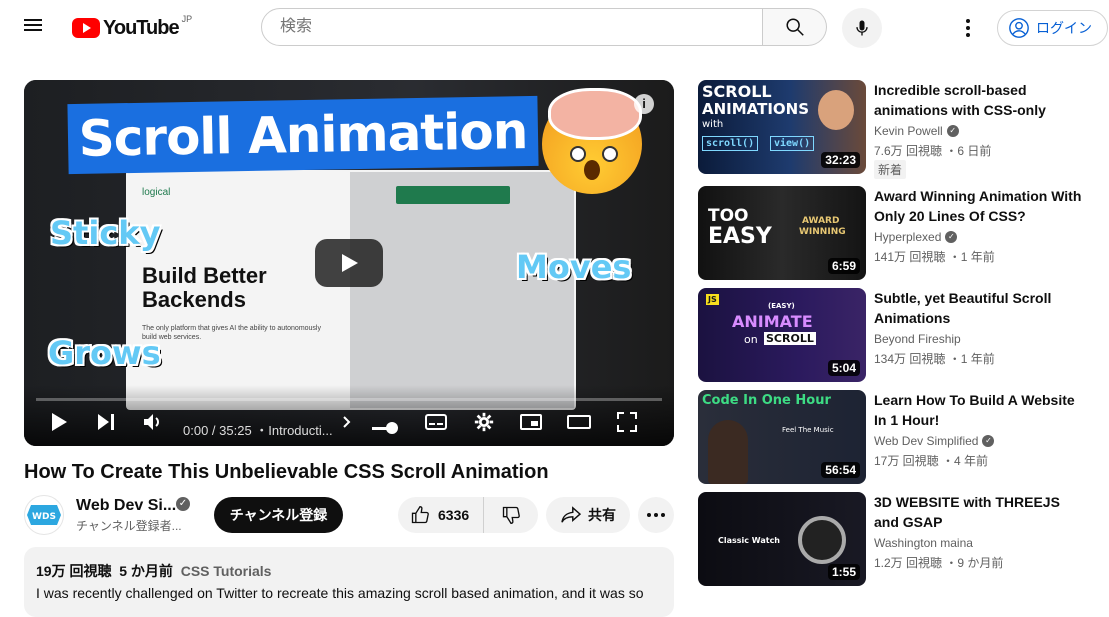  I want to click on mute-button, so click(153, 422).